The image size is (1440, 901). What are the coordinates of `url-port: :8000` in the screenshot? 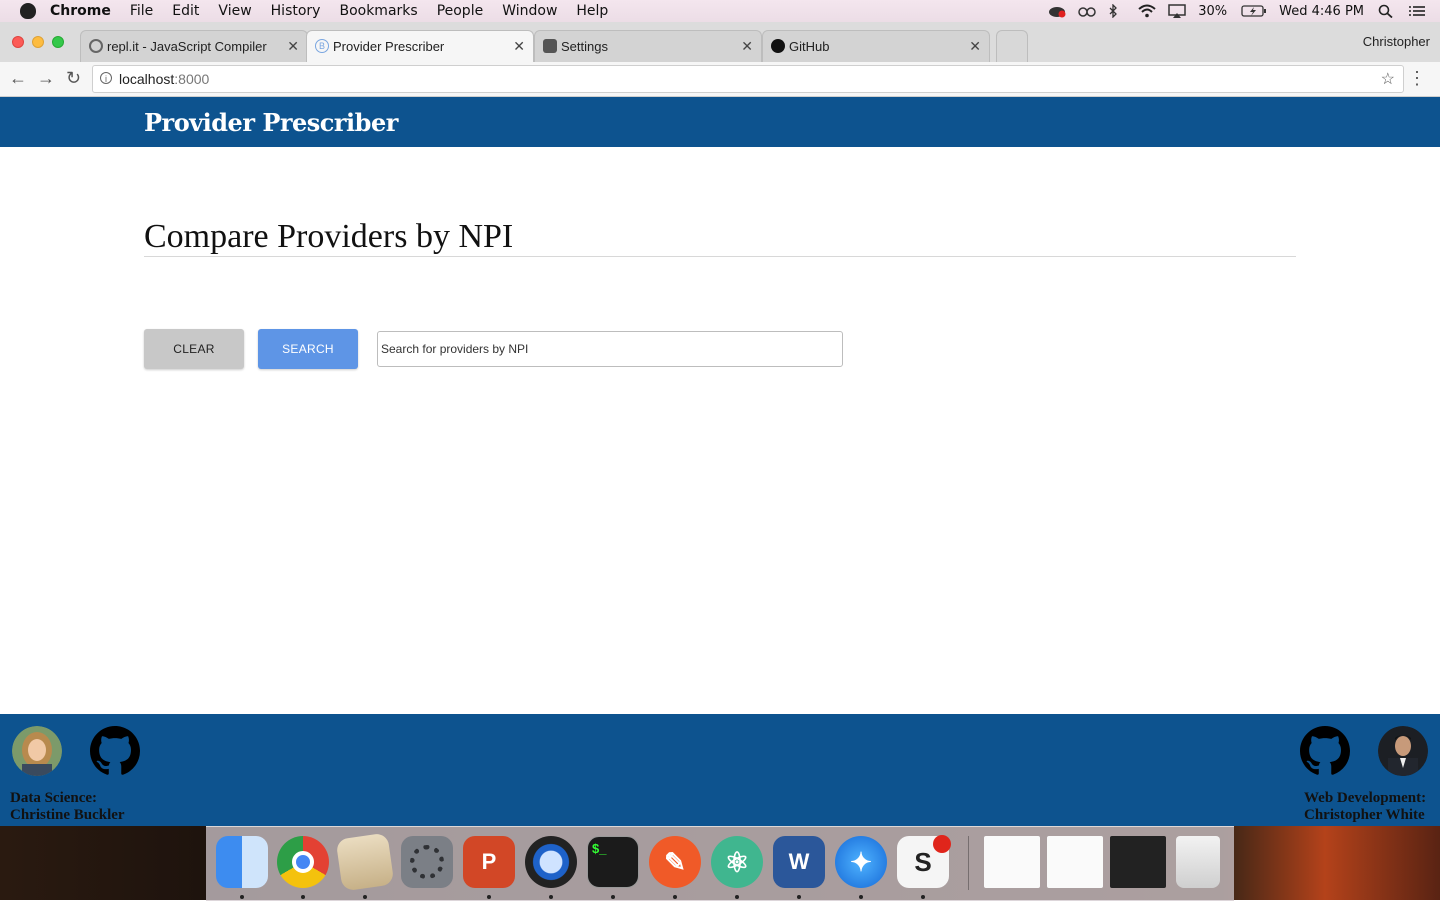 It's located at (192, 79).